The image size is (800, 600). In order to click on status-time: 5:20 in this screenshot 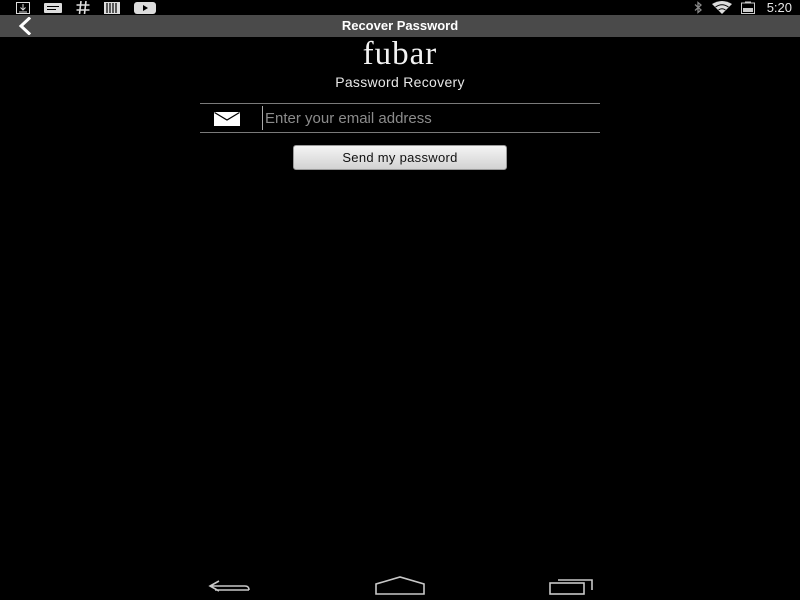, I will do `click(779, 7)`.